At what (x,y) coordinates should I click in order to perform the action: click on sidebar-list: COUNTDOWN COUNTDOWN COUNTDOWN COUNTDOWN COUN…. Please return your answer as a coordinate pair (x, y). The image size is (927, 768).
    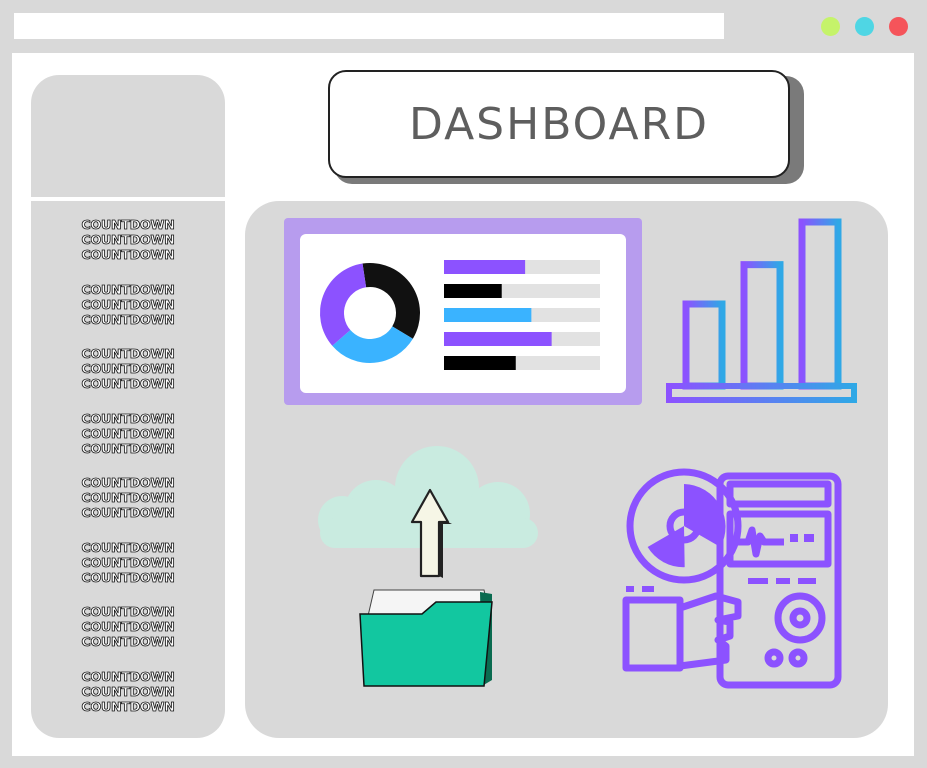
    Looking at the image, I should click on (128, 475).